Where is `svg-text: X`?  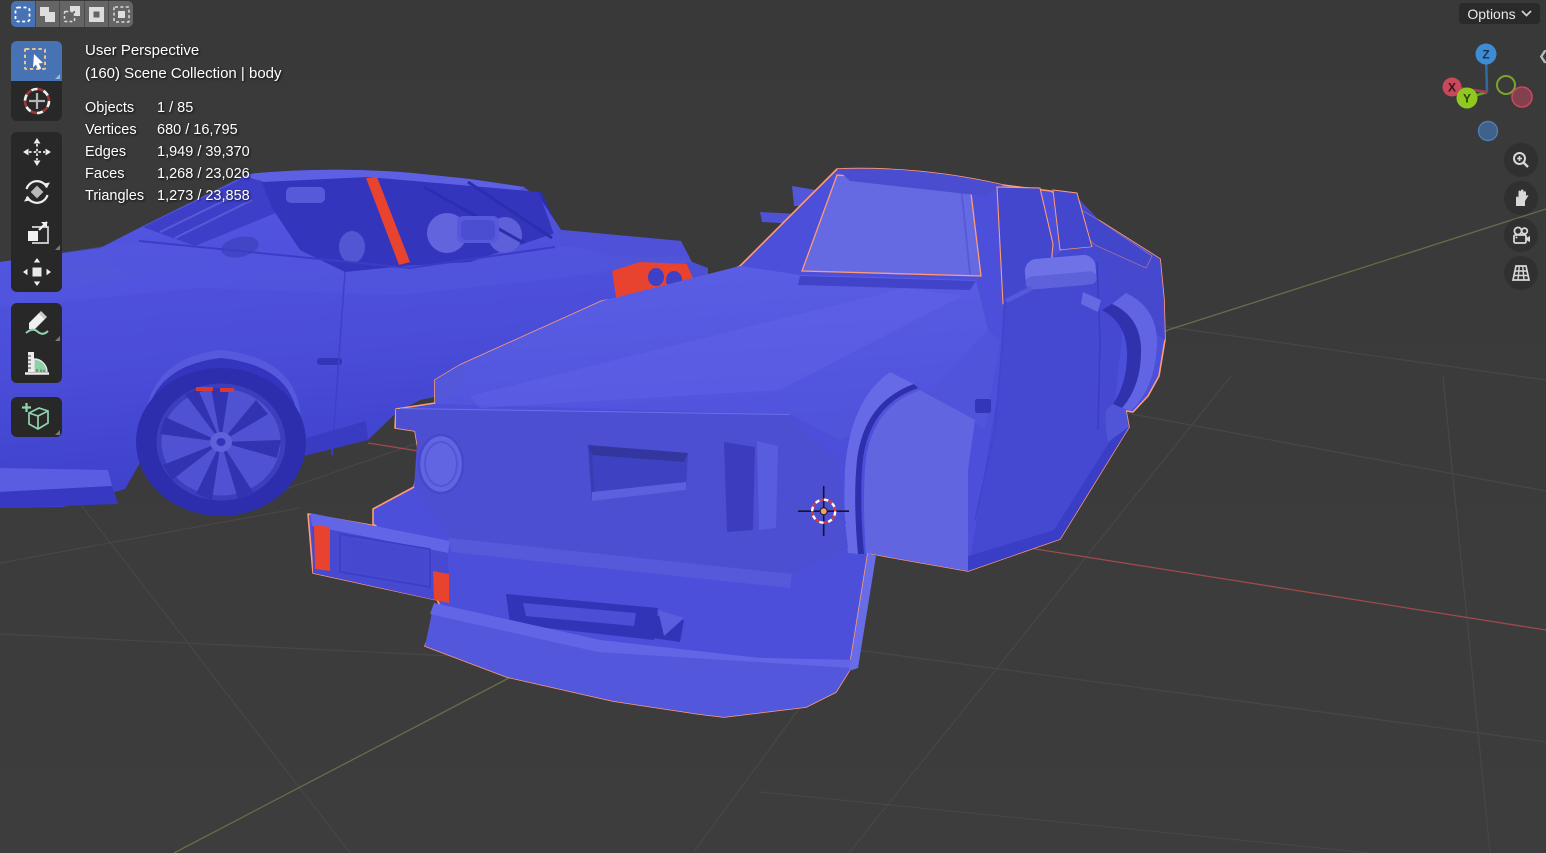 svg-text: X is located at coordinates (1452, 88).